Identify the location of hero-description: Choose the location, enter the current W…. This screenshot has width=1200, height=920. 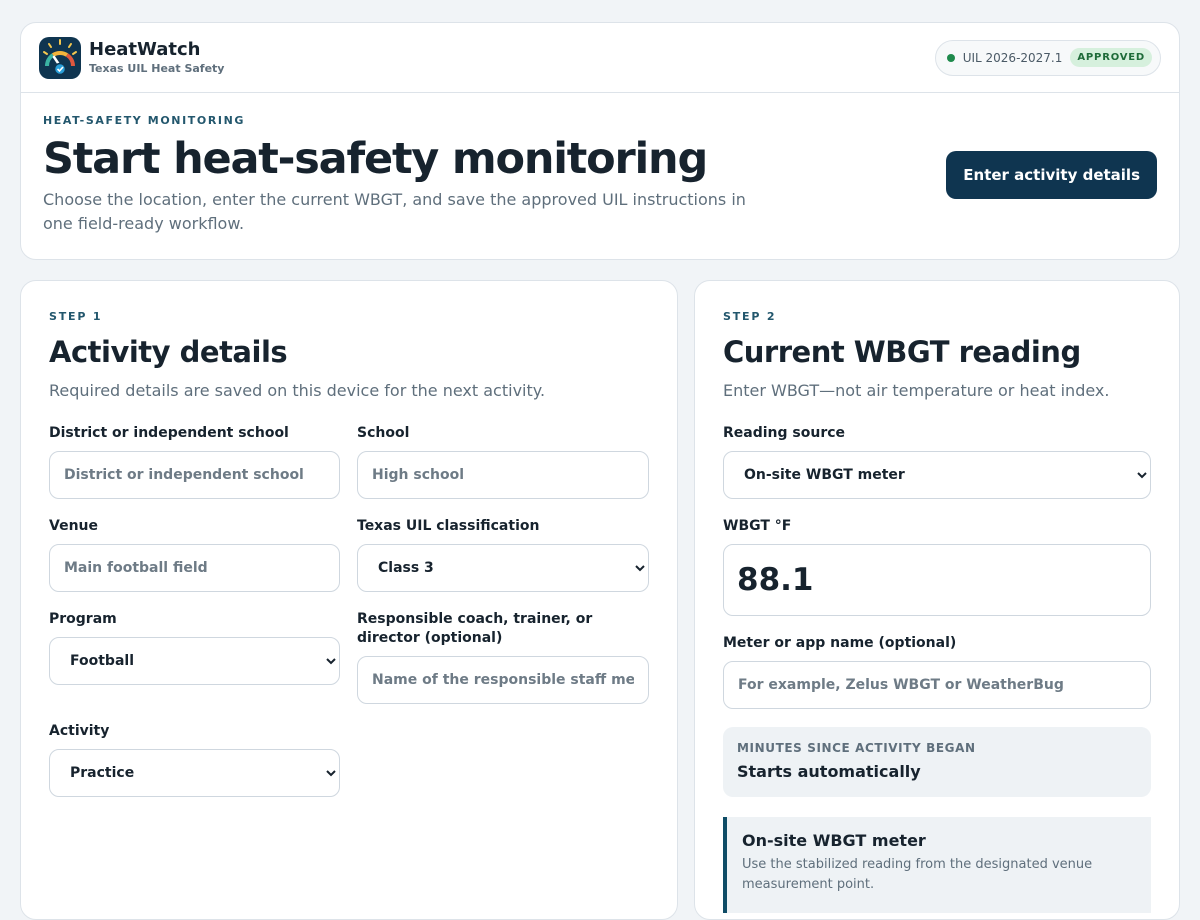
(394, 211).